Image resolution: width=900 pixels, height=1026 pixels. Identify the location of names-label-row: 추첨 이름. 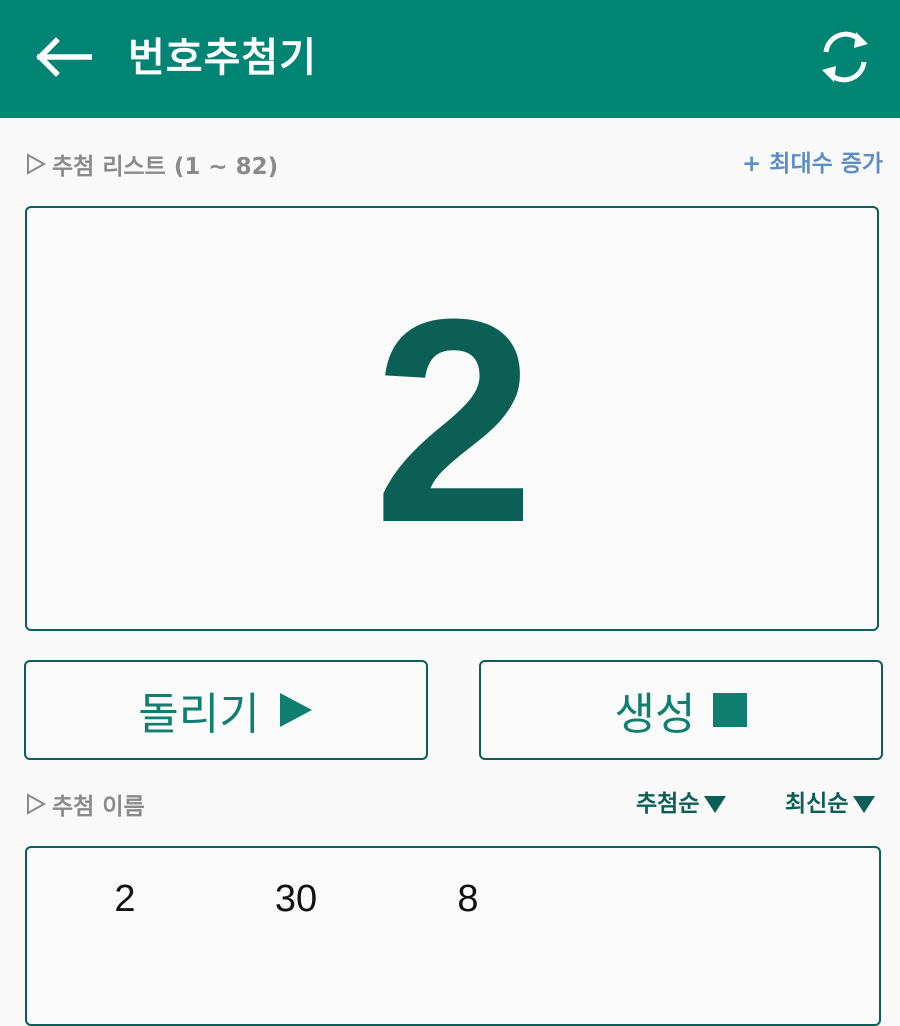
(85, 804).